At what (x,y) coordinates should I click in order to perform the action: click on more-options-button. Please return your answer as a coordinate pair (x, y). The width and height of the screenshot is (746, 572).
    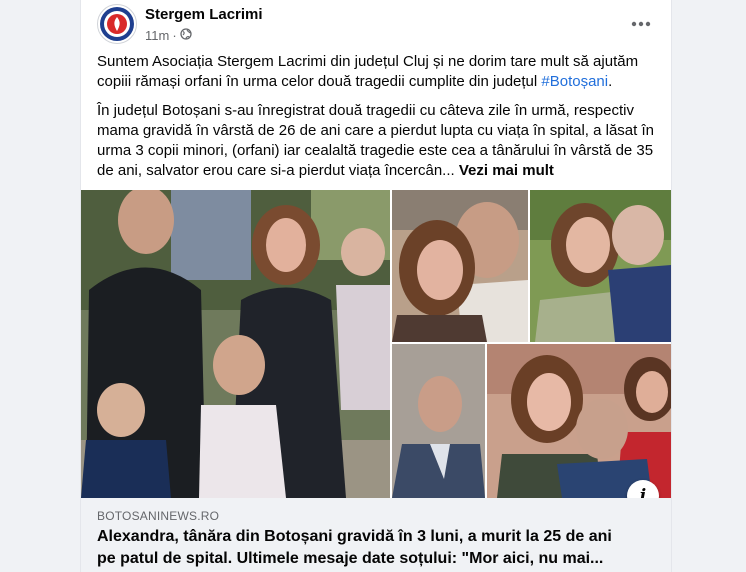
    Looking at the image, I should click on (641, 24).